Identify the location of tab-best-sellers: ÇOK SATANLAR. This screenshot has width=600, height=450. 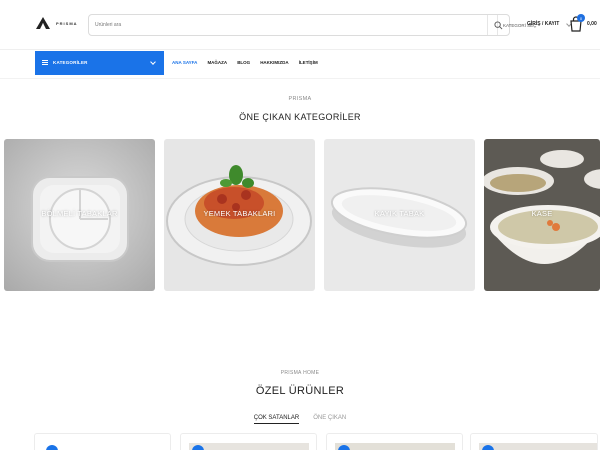
(276, 419).